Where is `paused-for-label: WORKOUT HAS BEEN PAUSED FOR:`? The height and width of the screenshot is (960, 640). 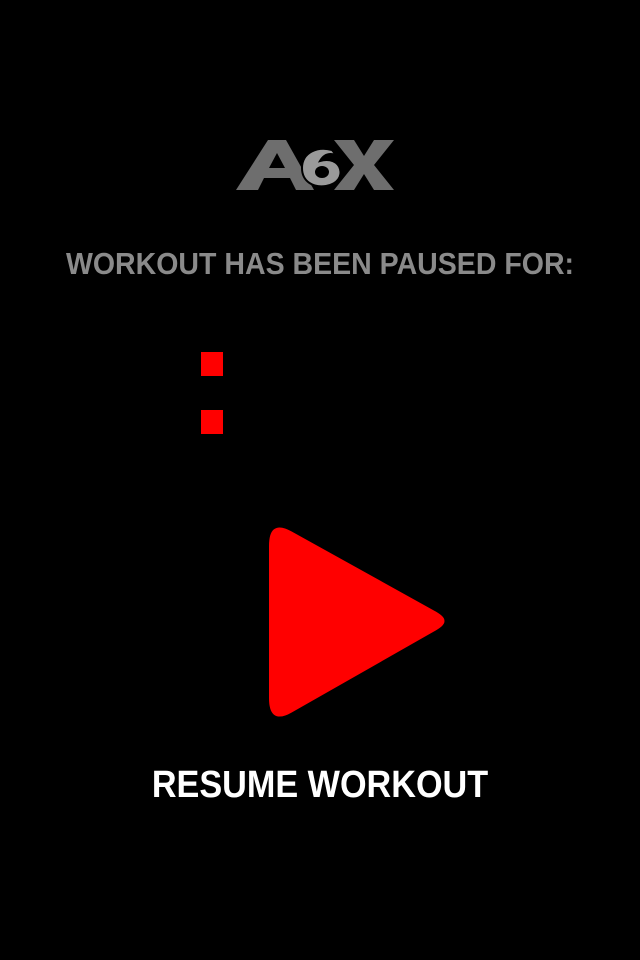
paused-for-label: WORKOUT HAS BEEN PAUSED FOR: is located at coordinates (320, 263).